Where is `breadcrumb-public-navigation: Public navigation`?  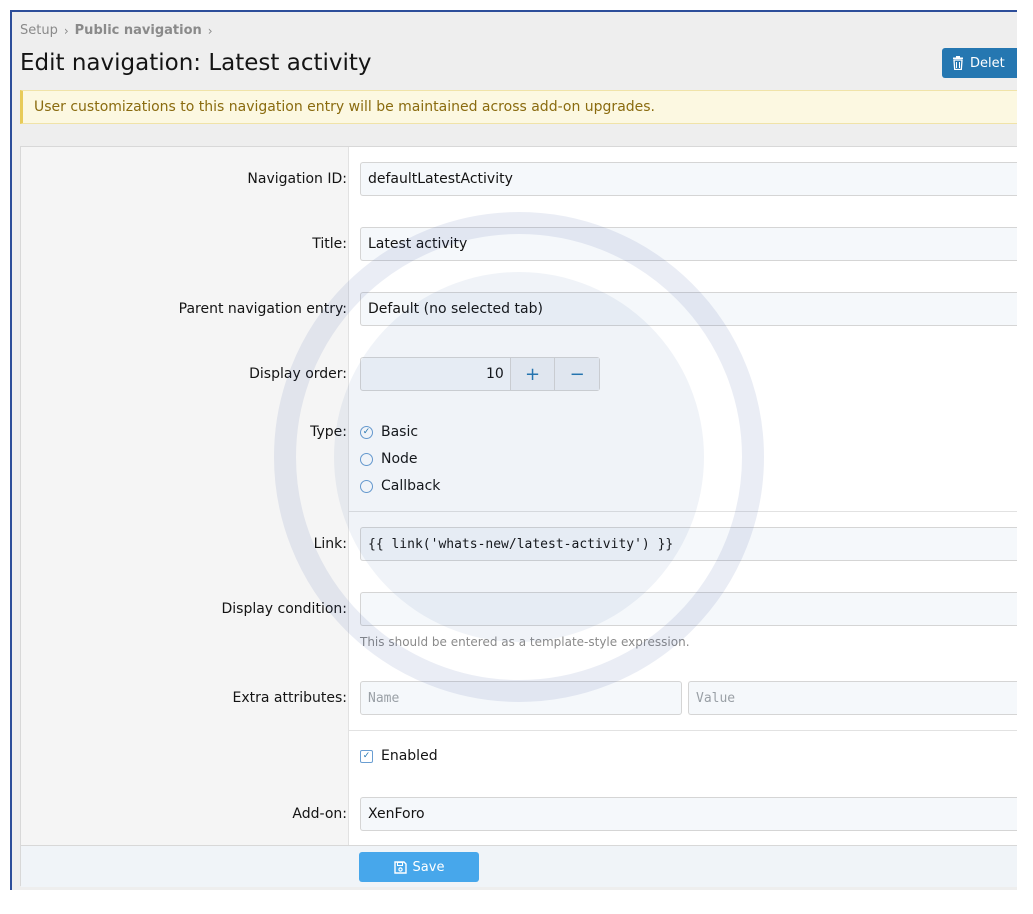
breadcrumb-public-navigation: Public navigation is located at coordinates (138, 30).